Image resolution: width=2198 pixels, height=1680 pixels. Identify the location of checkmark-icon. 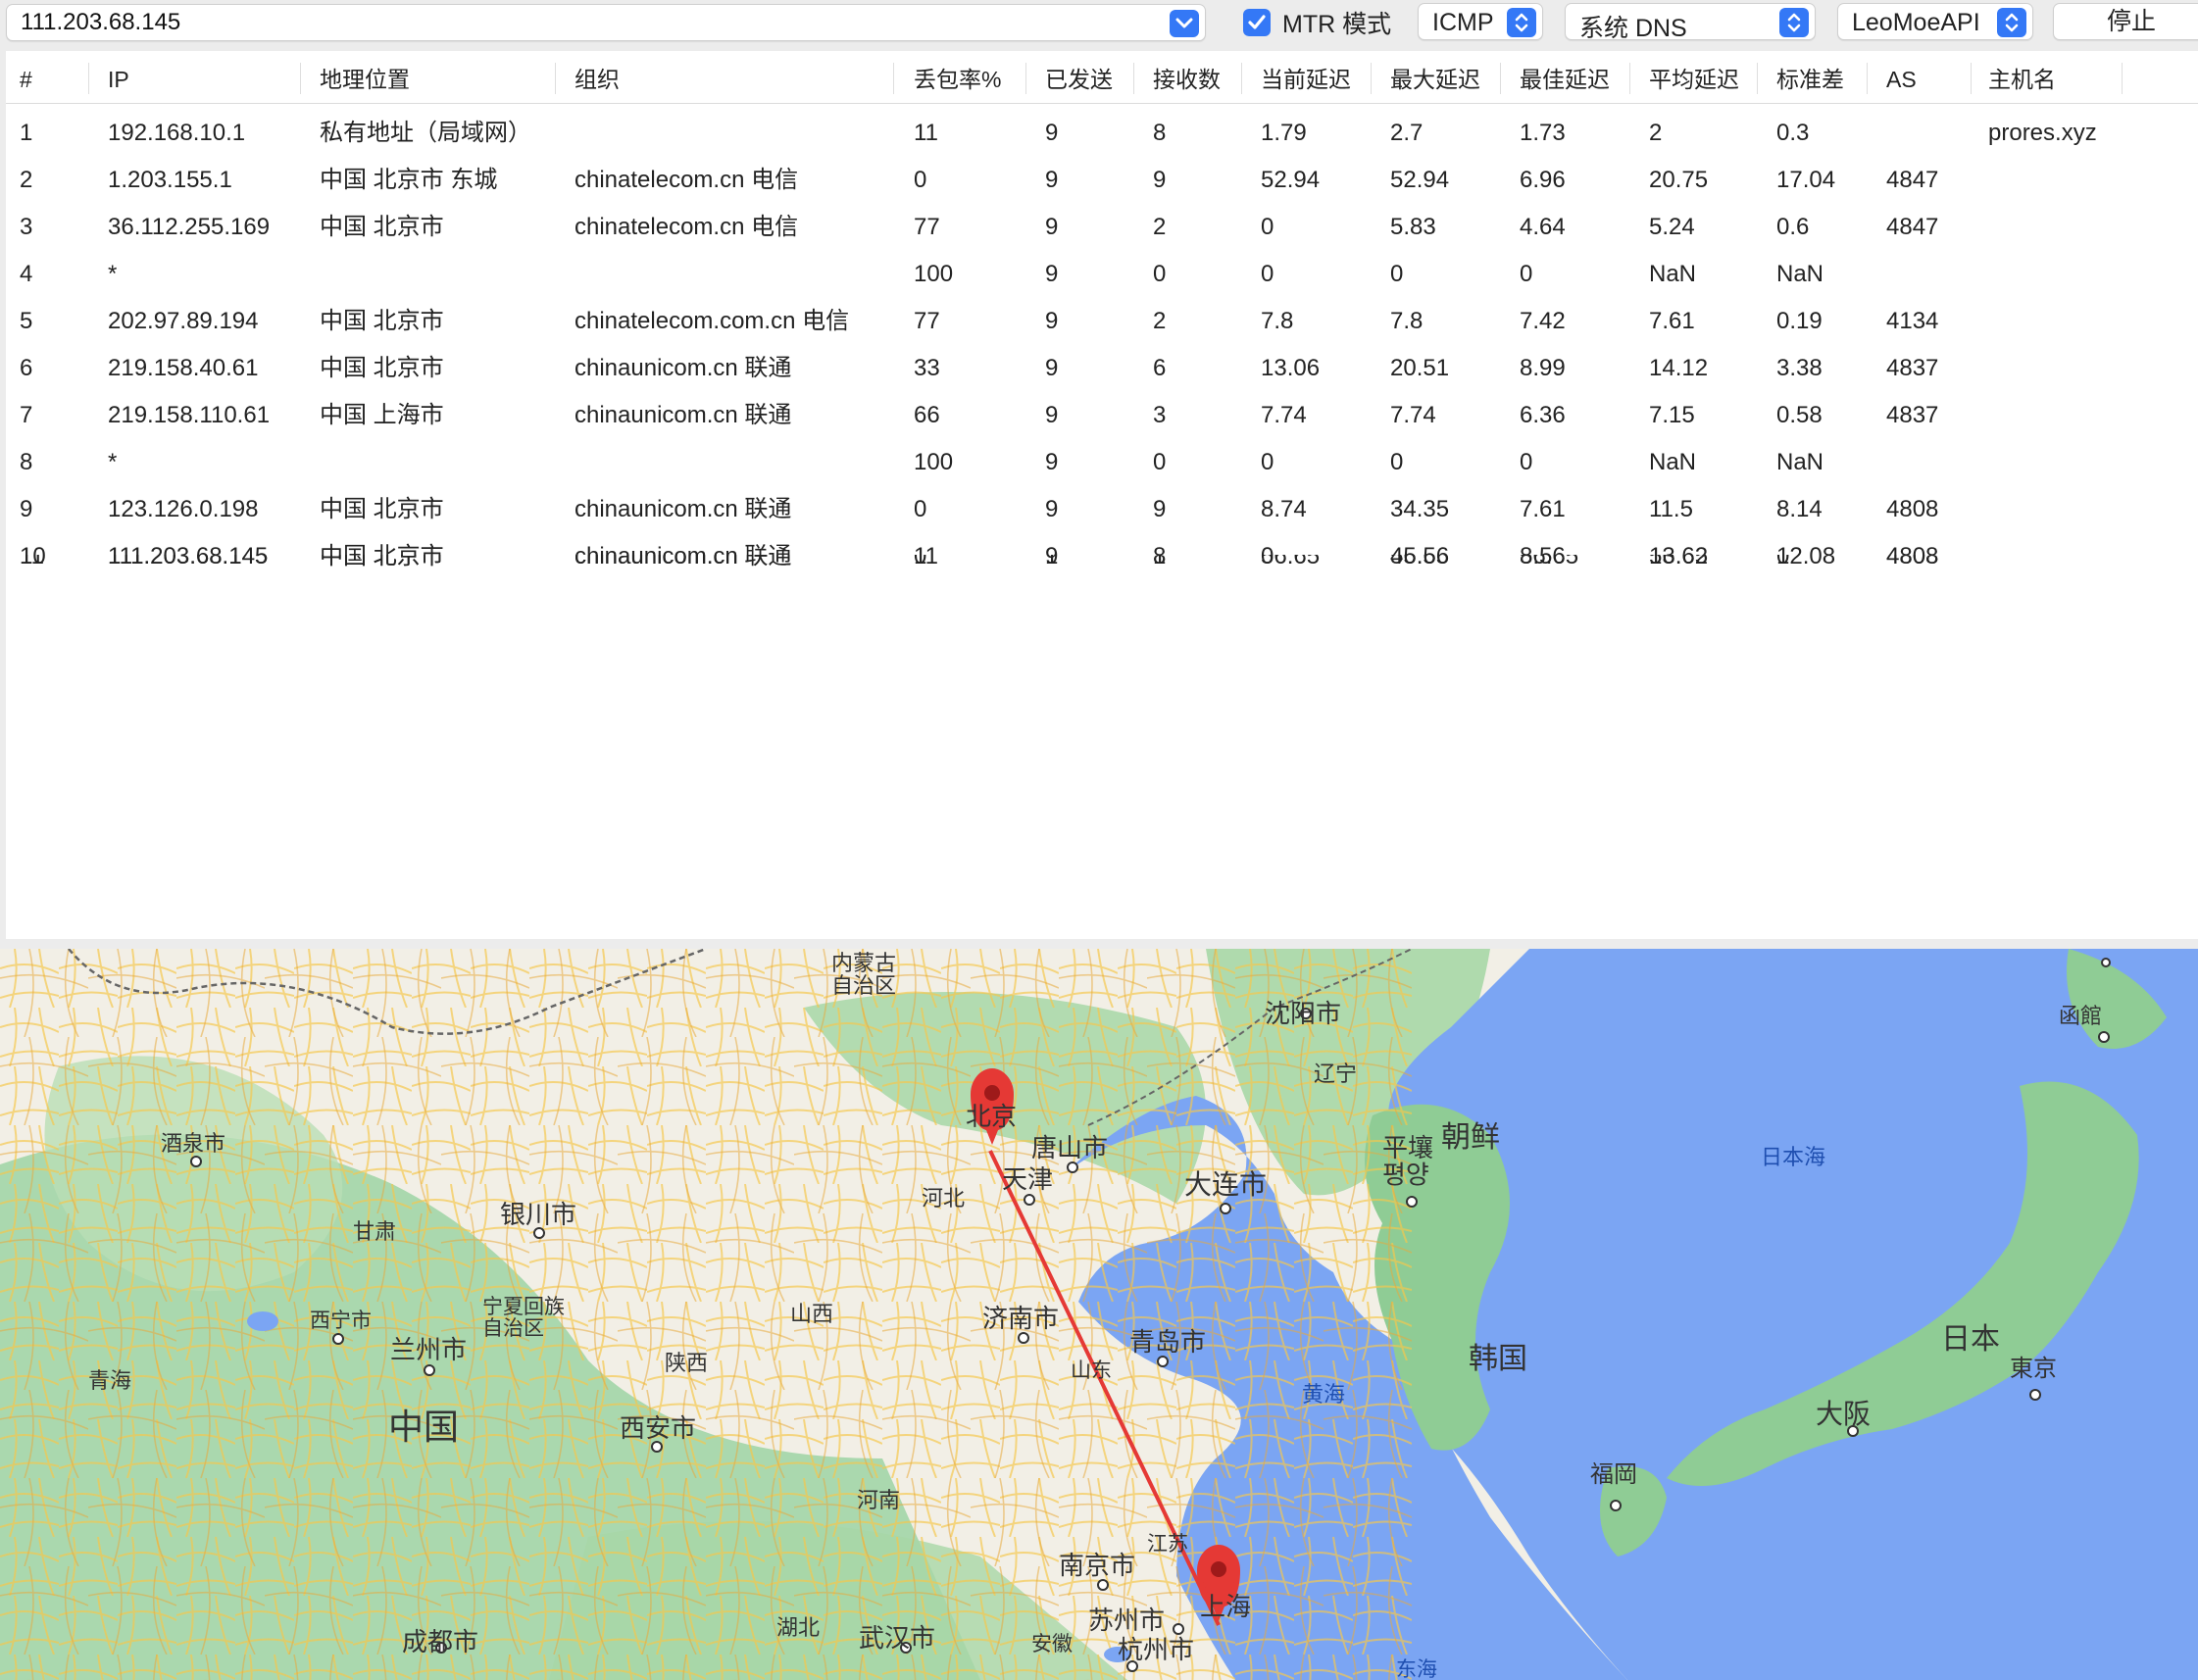
(1257, 22).